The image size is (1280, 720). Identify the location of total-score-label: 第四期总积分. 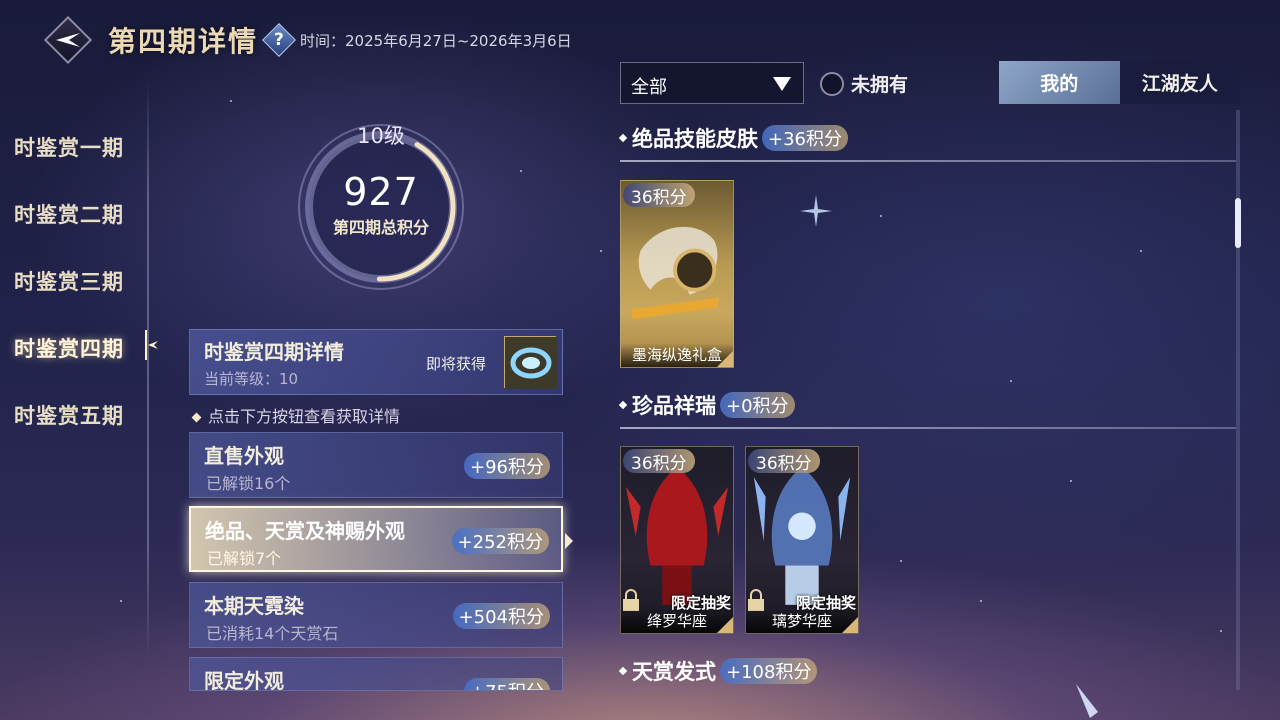
(380, 227).